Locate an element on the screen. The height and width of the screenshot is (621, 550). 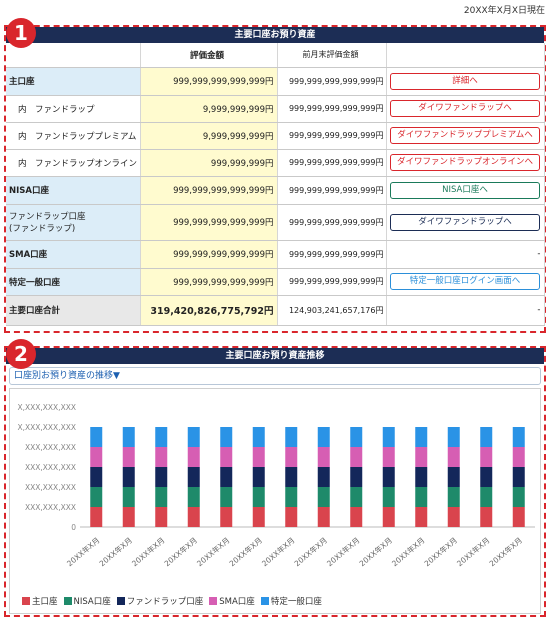
total-prev-value: 124,903,241,657,176円 is located at coordinates (332, 310).